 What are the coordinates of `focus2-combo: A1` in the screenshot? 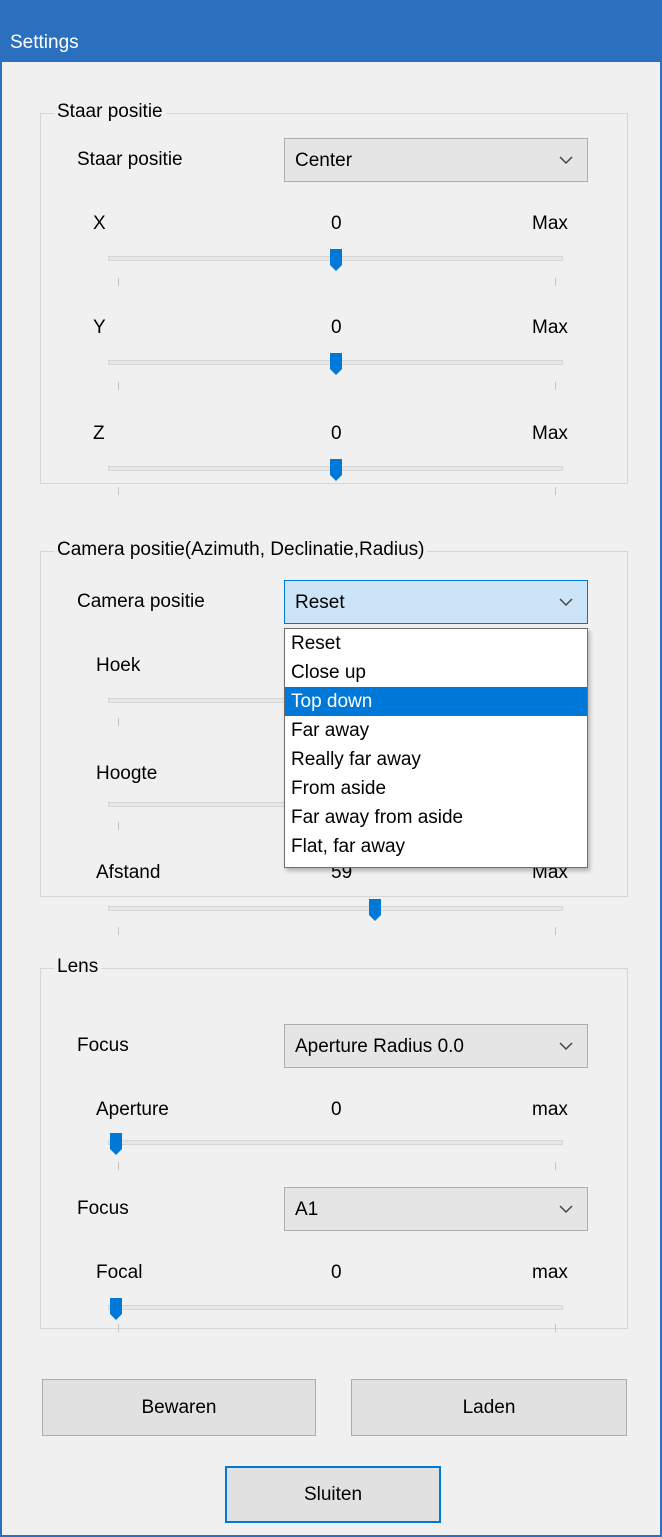 It's located at (436, 1209).